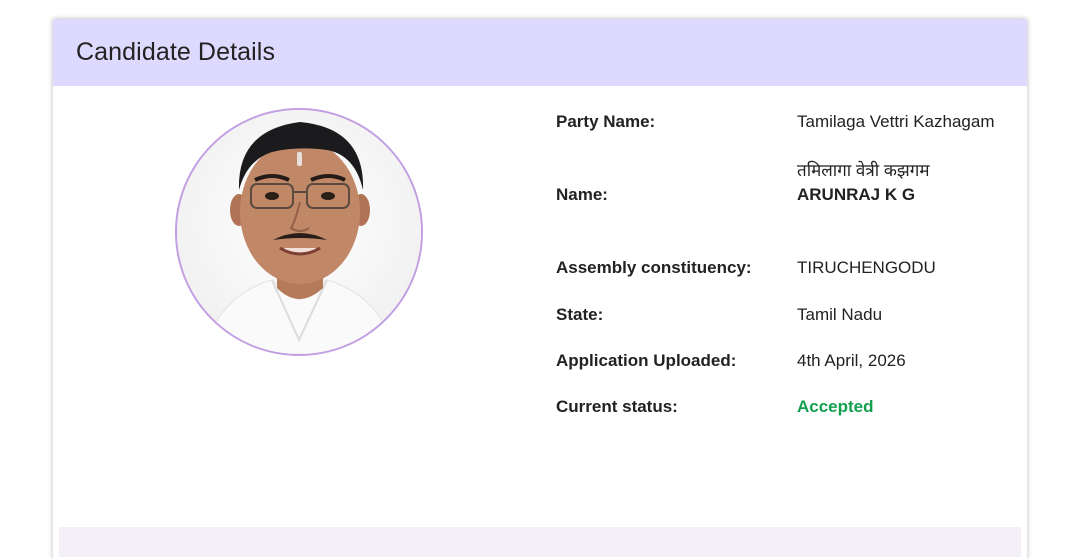 This screenshot has width=1080, height=559. I want to click on name-label: Name:, so click(582, 194).